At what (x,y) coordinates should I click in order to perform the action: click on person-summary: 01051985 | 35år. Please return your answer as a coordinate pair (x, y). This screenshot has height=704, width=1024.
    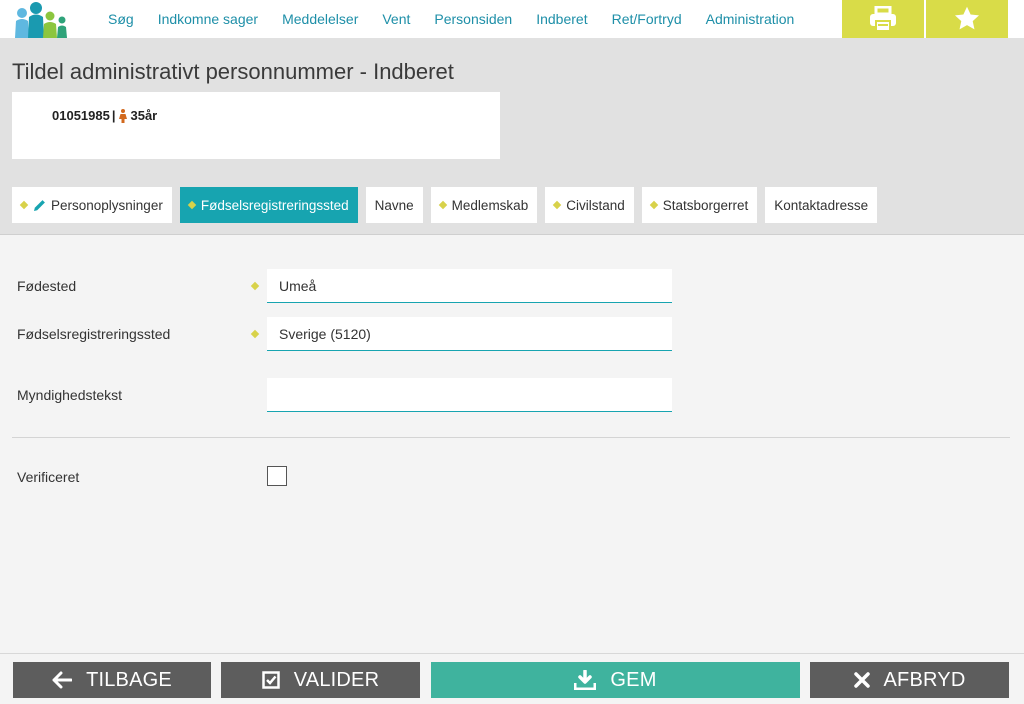
    Looking at the image, I should click on (104, 115).